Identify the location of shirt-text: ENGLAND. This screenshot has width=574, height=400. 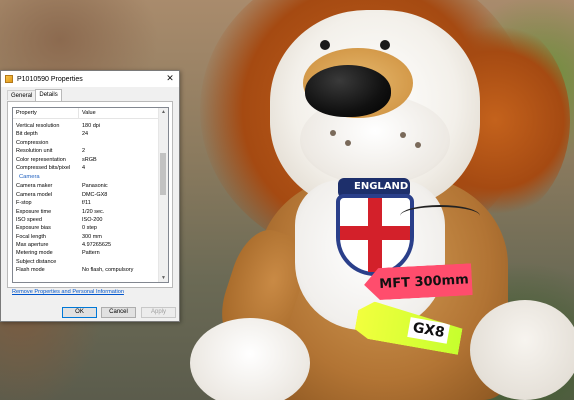
(381, 186).